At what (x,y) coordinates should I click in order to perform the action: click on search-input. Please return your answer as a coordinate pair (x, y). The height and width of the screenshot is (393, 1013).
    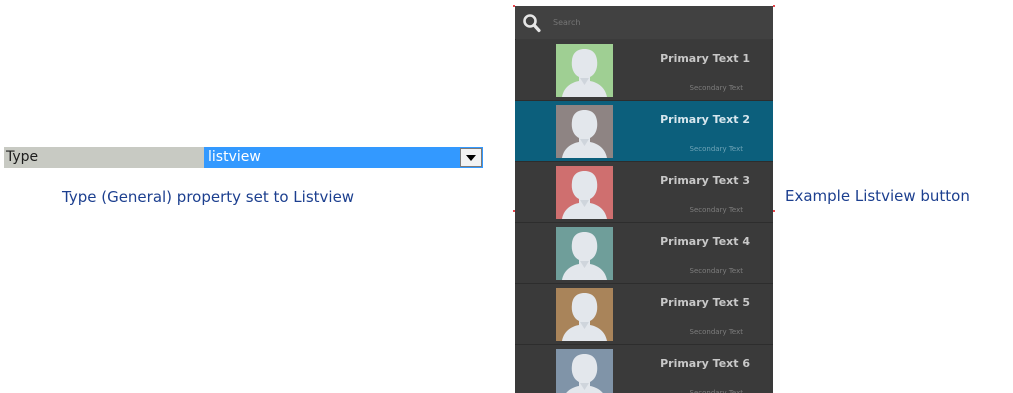
    Looking at the image, I should click on (653, 22).